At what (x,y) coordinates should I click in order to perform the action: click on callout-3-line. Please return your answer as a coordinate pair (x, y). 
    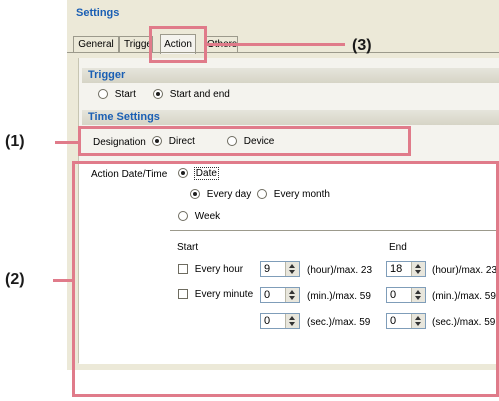
    Looking at the image, I should click on (276, 44).